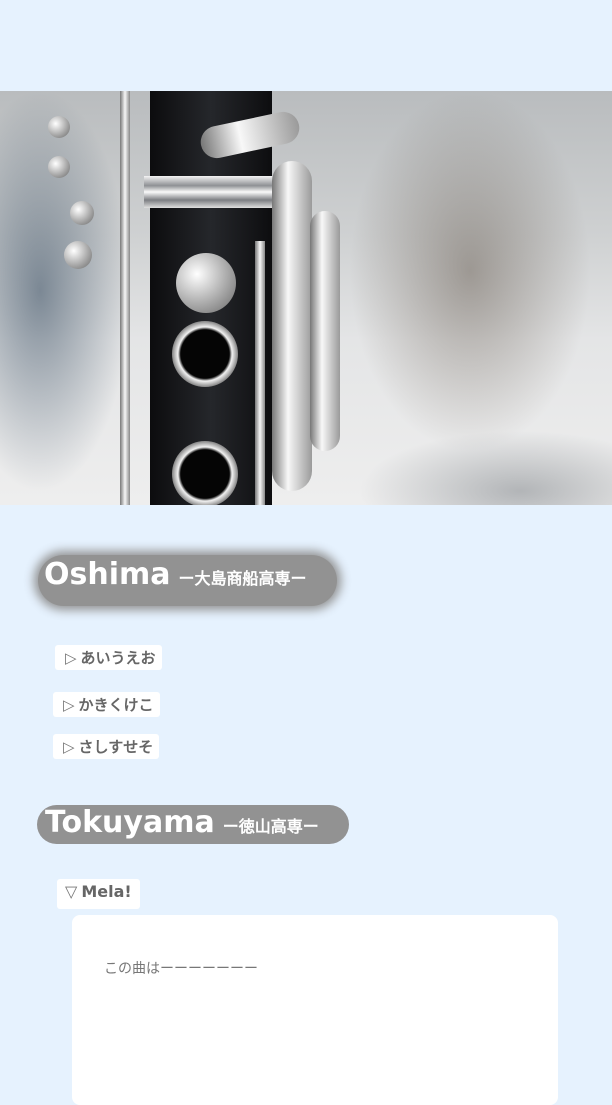  I want to click on section-title: Tokuyama, so click(130, 822).